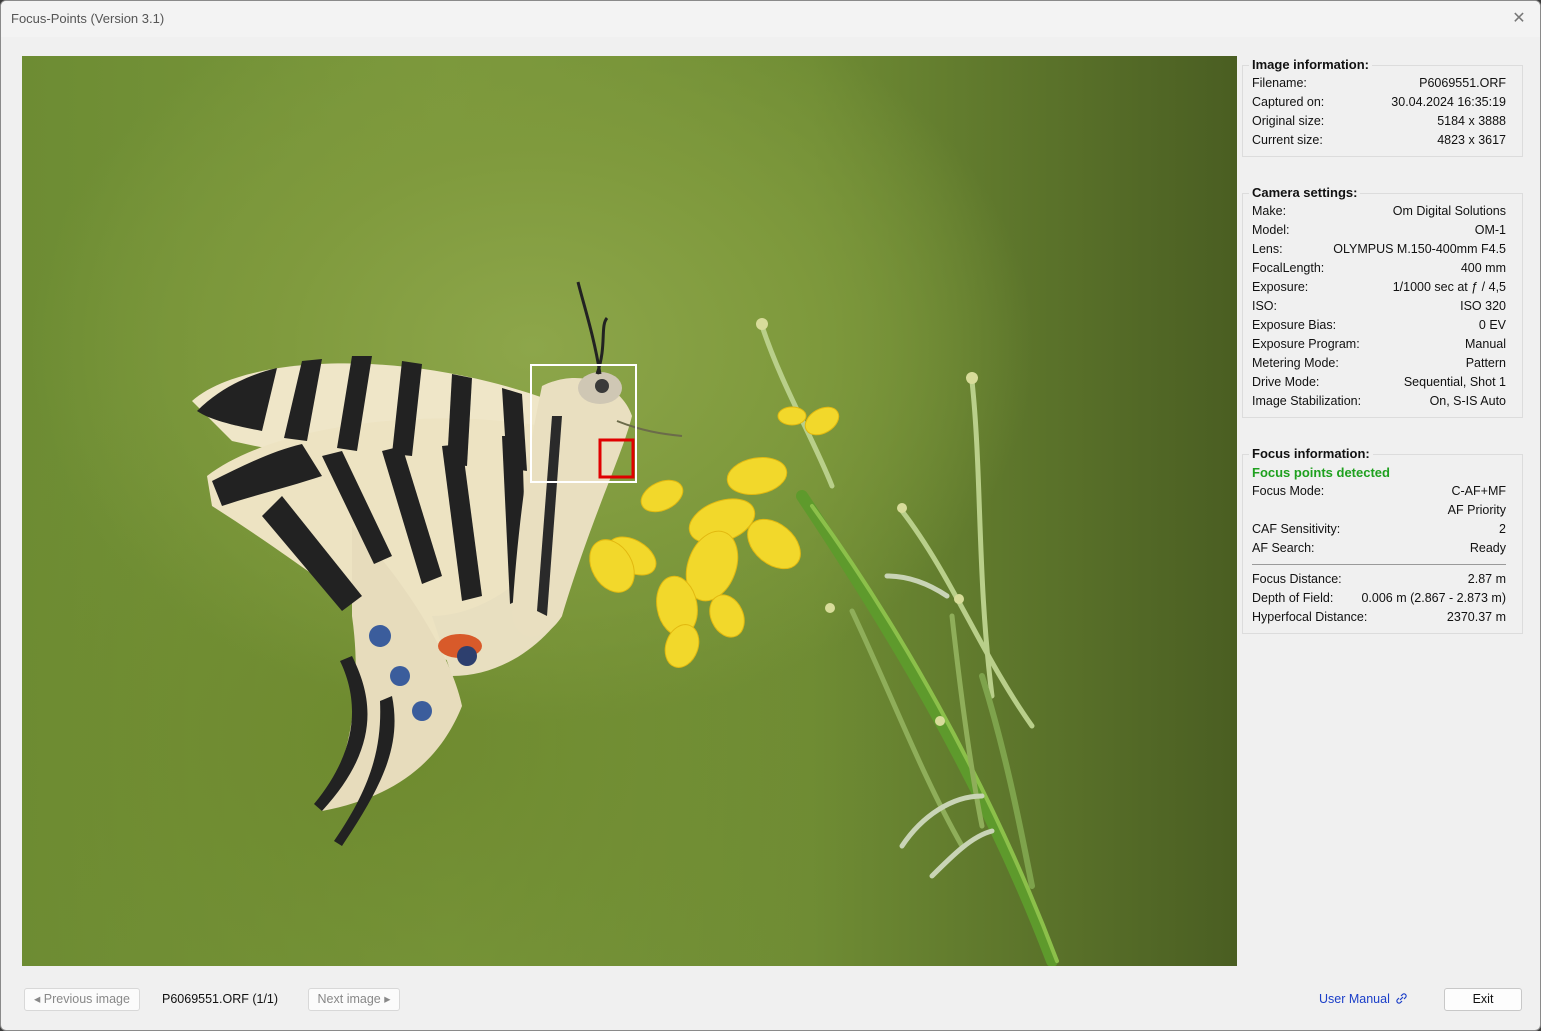 The width and height of the screenshot is (1541, 1031). Describe the element at coordinates (1288, 268) in the screenshot. I see `info-label: FocalLength:` at that location.